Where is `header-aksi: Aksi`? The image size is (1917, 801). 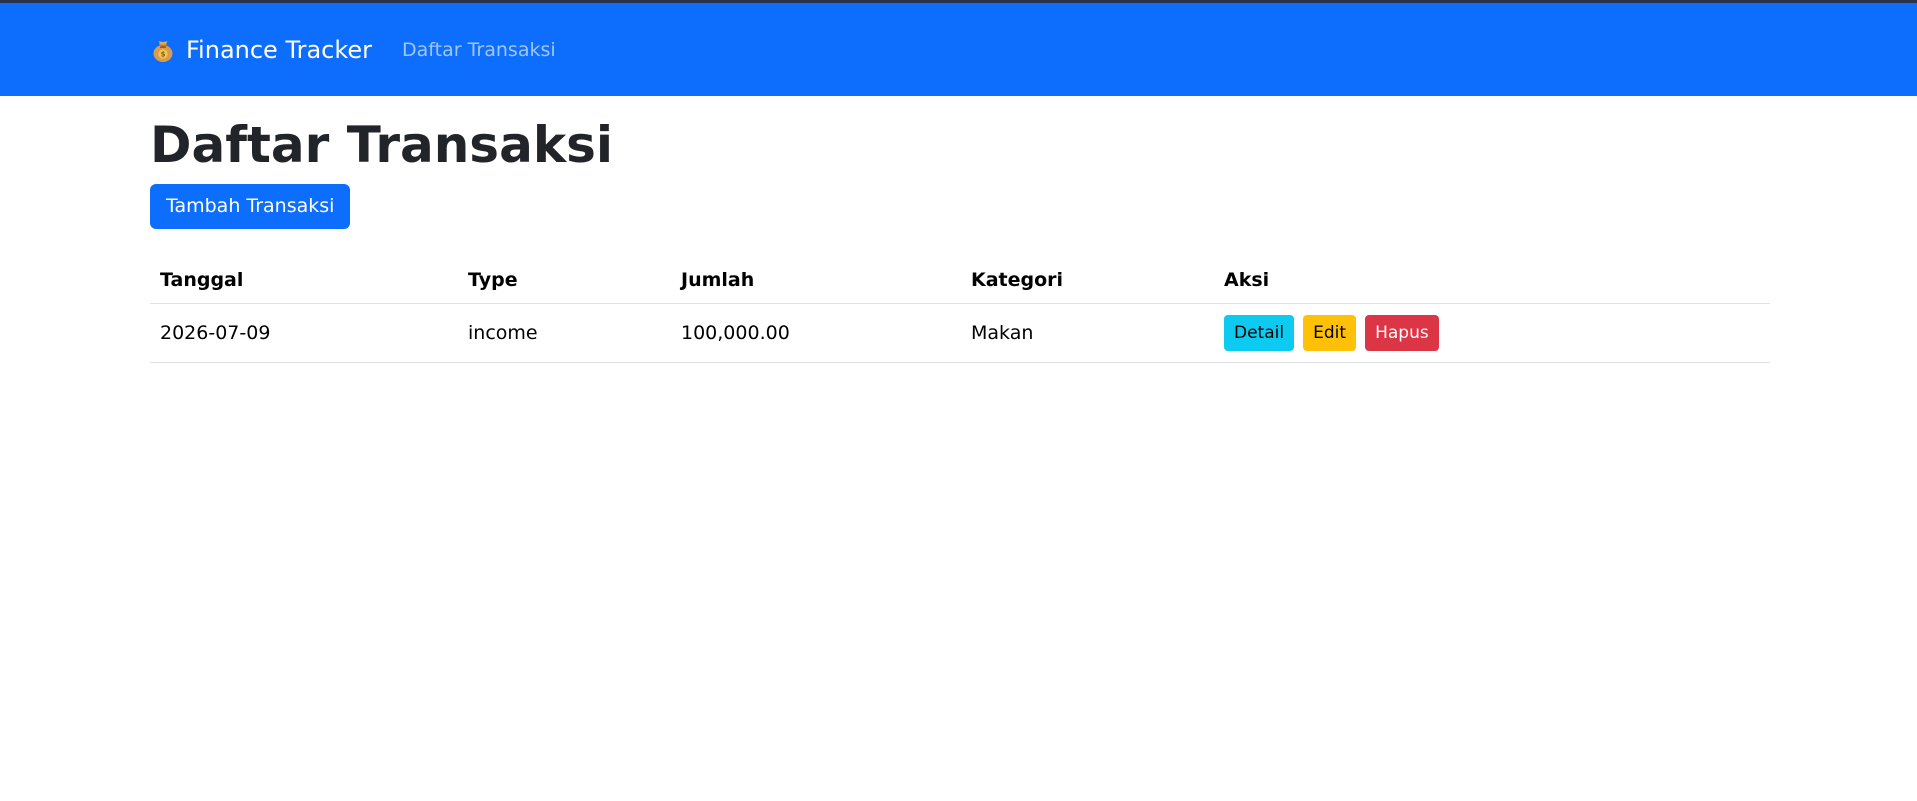
header-aksi: Aksi is located at coordinates (1492, 280).